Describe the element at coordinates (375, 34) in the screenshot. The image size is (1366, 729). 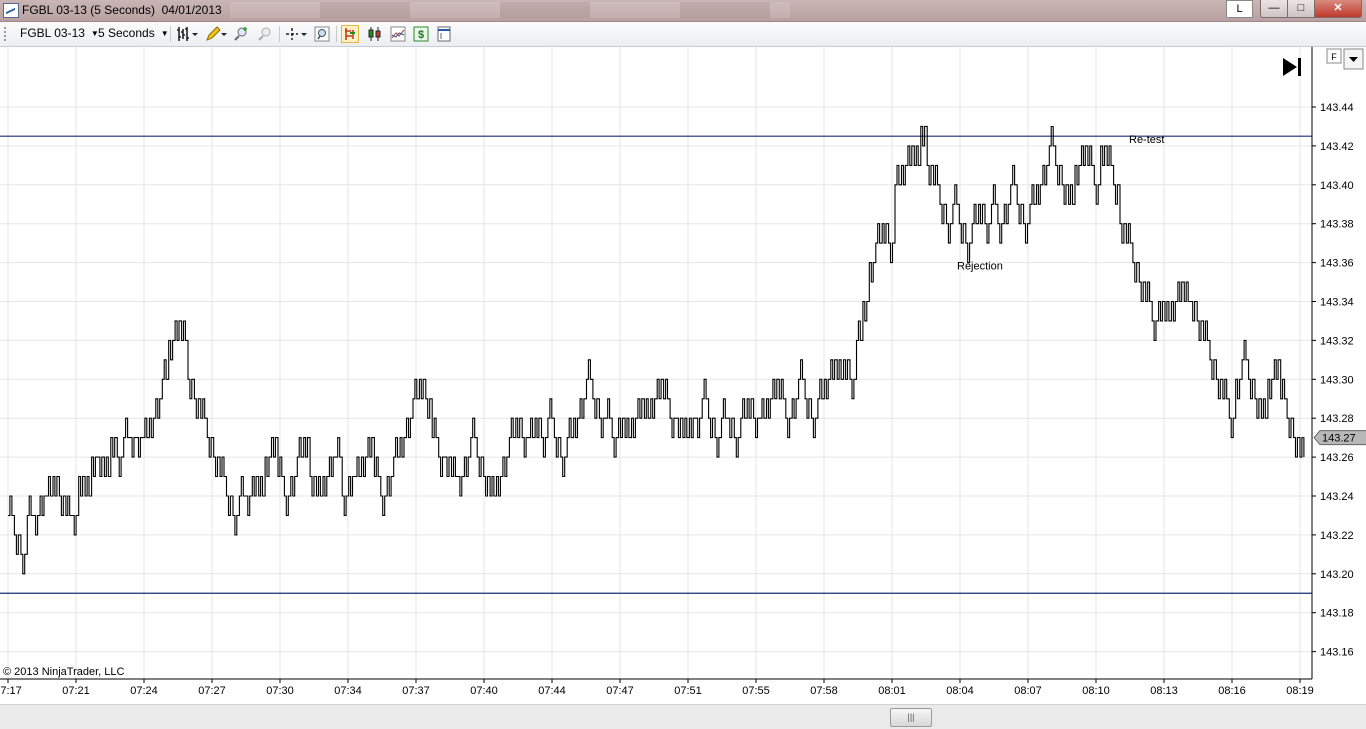
I see `candlestick-icon` at that location.